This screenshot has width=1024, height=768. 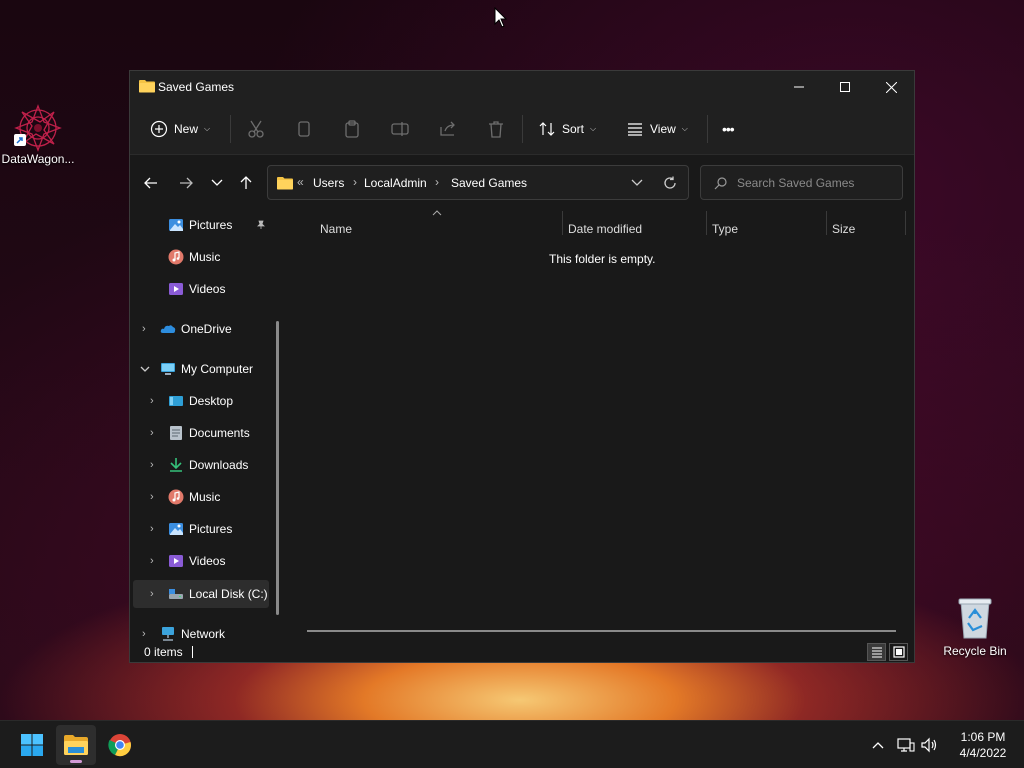 I want to click on view-button: View ⌵, so click(x=657, y=129).